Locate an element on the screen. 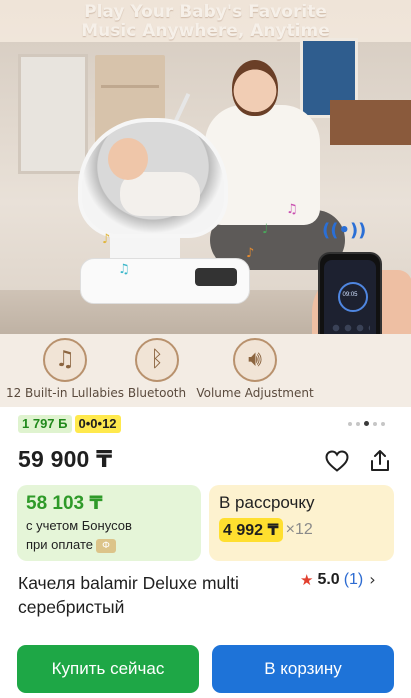  rating-value: 5.0 is located at coordinates (328, 579).